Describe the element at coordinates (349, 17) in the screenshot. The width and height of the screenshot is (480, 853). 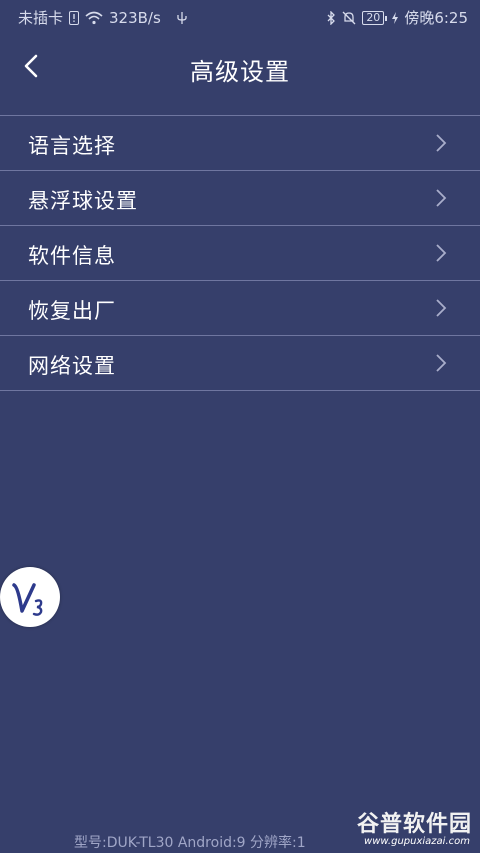
I see `mute-bell-icon` at that location.